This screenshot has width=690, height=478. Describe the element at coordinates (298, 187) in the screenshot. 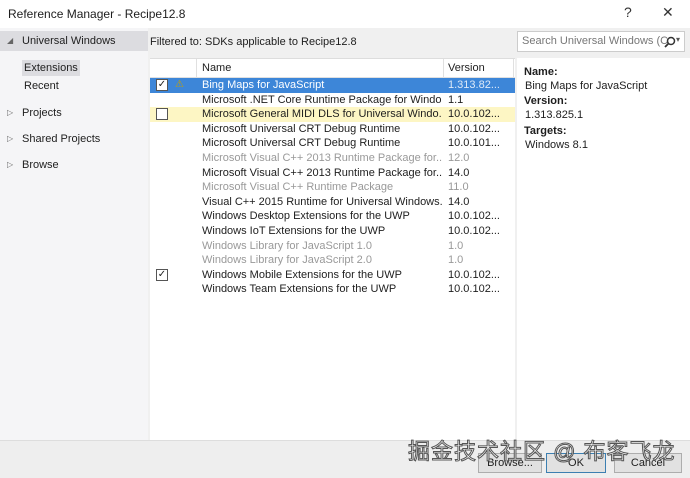

I see `row-name: Microsoft Visual C++ Runtime Package` at that location.